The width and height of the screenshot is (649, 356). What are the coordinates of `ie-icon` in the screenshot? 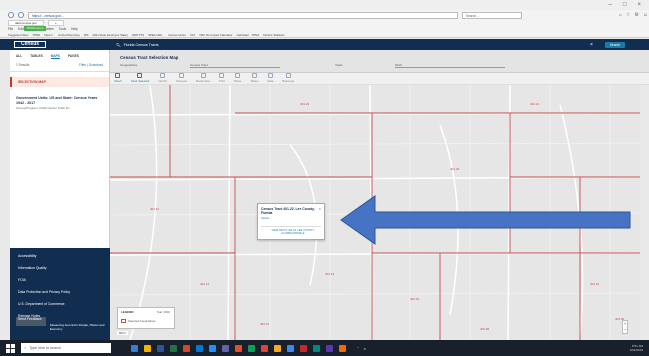 It's located at (212, 348).